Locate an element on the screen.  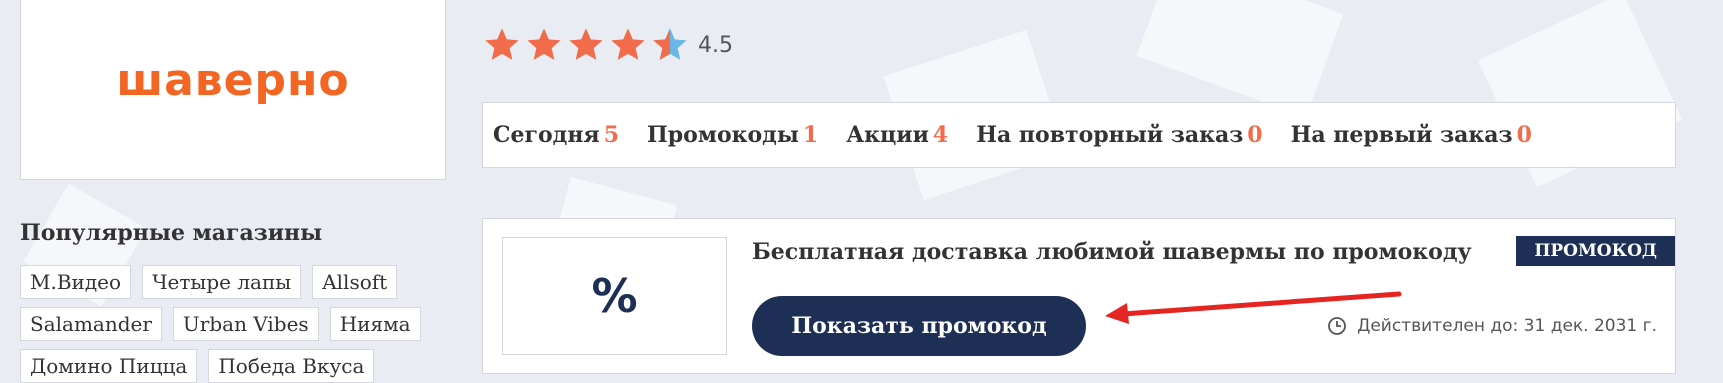
tab-promocodes: Промокоды 1 is located at coordinates (732, 135).